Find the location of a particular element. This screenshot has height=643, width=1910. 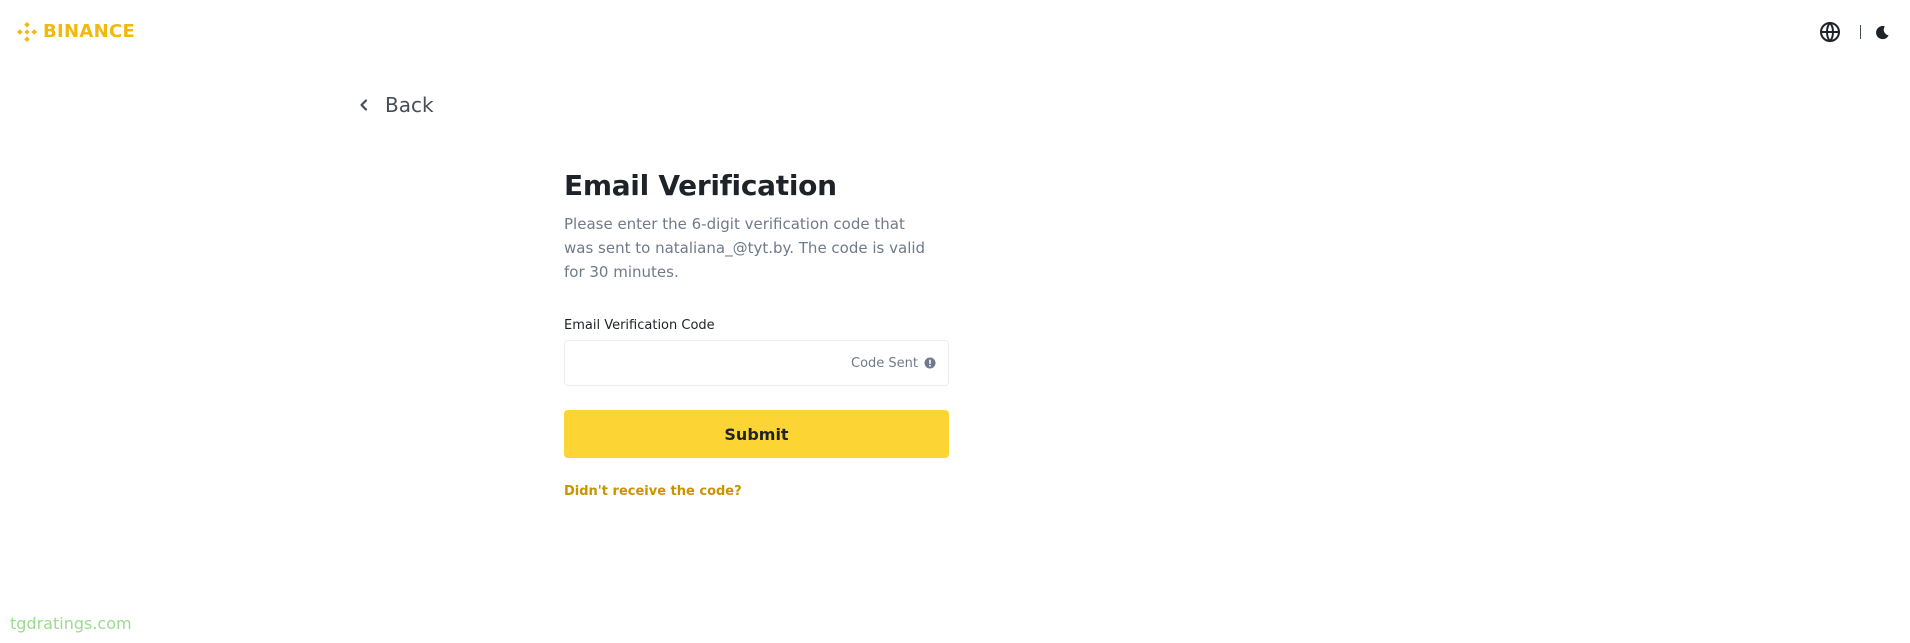

binance-logo: BINANCE is located at coordinates (74, 32).